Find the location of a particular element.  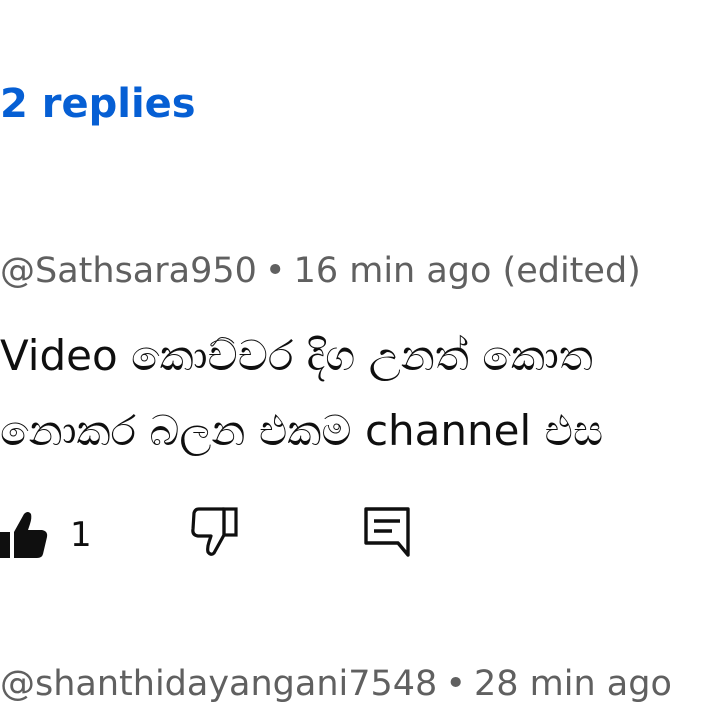

comment-author: @Sathsara950 is located at coordinates (128, 271).